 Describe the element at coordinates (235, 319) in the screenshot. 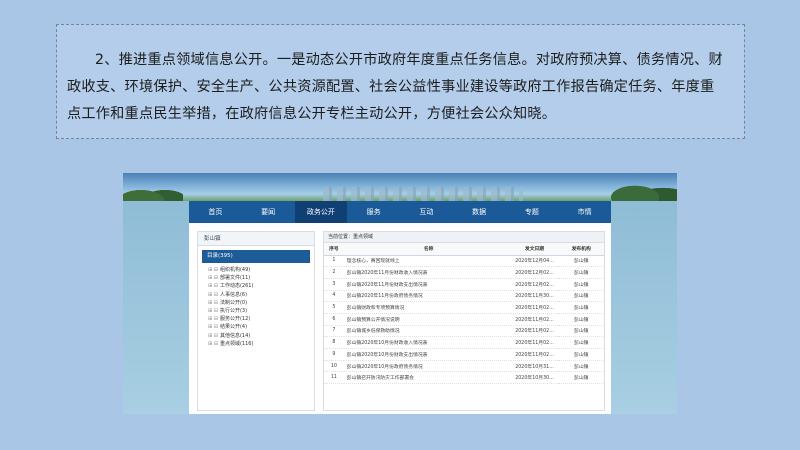

I see `sidebar-item-label: 服务公开(12)` at that location.